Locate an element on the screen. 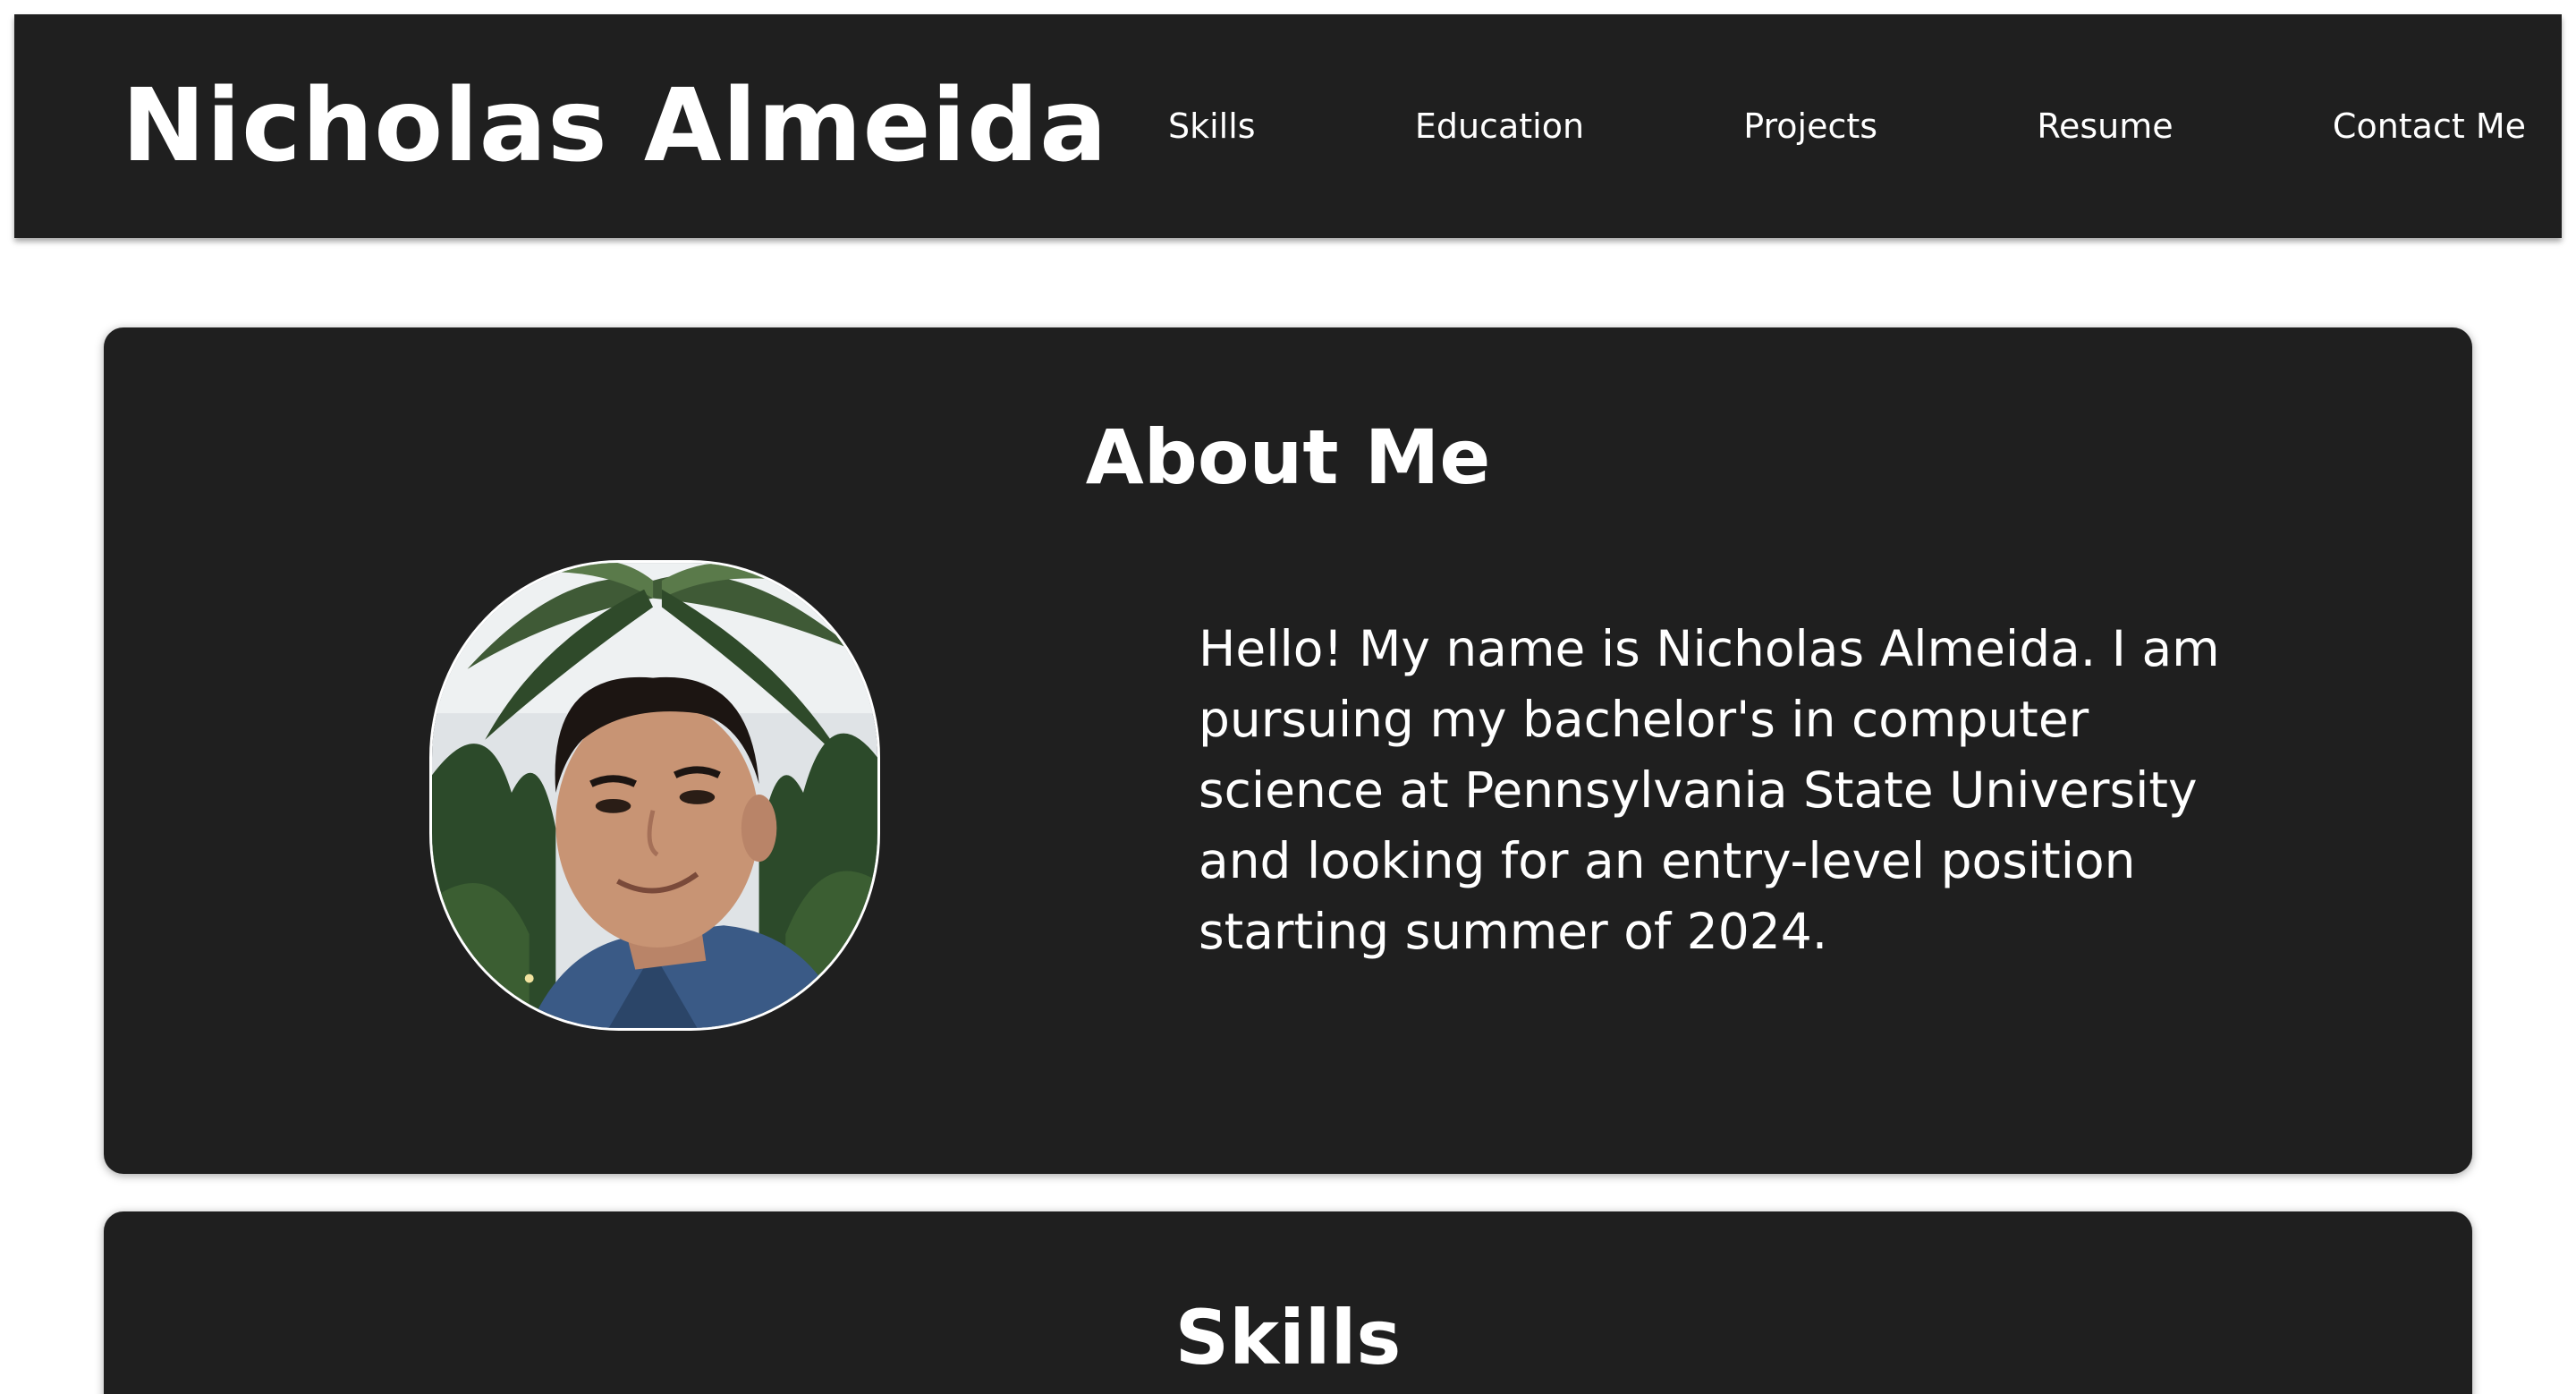  nav-link-resume: Resume is located at coordinates (2105, 126).